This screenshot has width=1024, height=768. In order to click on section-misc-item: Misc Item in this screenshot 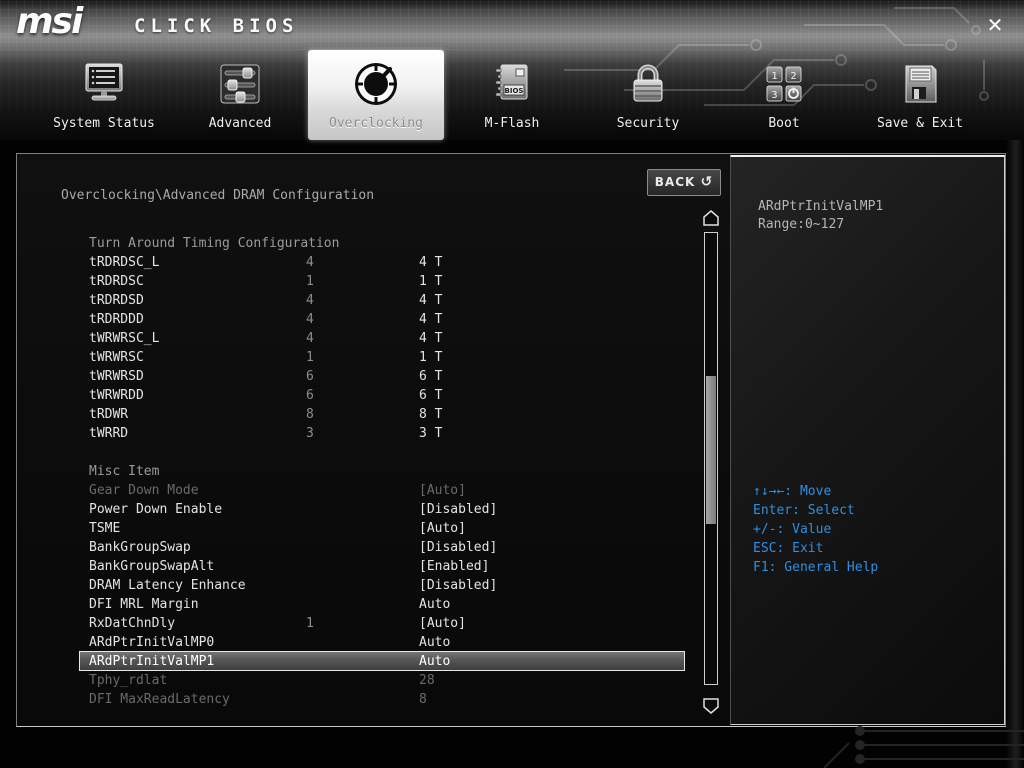, I will do `click(124, 471)`.